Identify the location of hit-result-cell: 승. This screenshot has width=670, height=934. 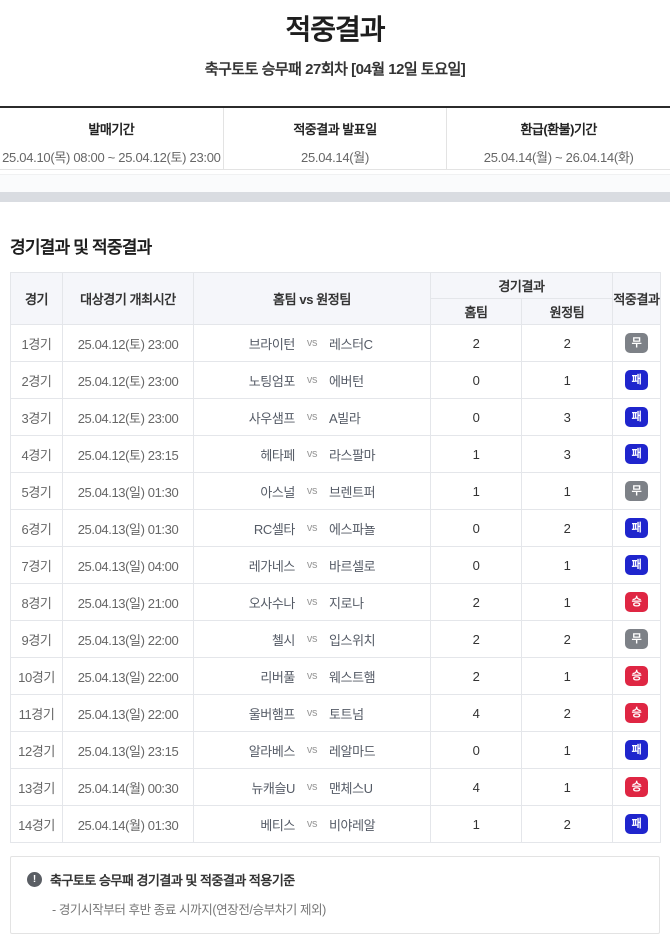
(636, 787).